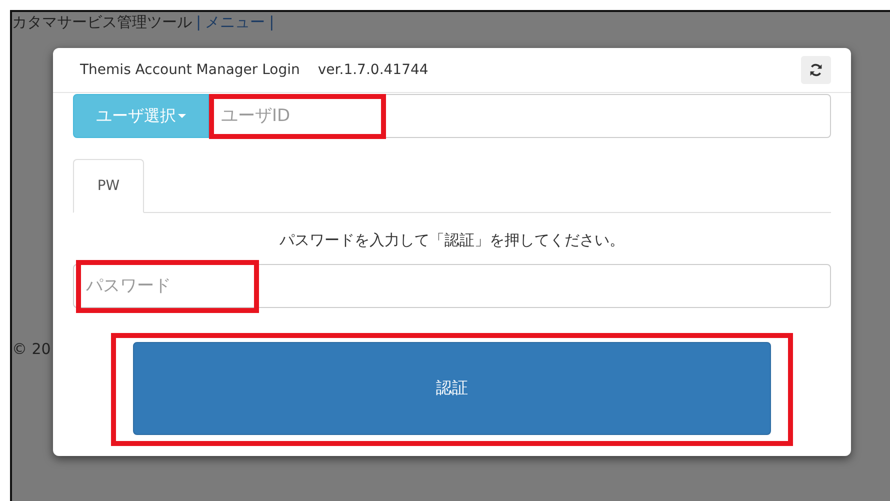 Image resolution: width=890 pixels, height=501 pixels. I want to click on refresh-button, so click(816, 70).